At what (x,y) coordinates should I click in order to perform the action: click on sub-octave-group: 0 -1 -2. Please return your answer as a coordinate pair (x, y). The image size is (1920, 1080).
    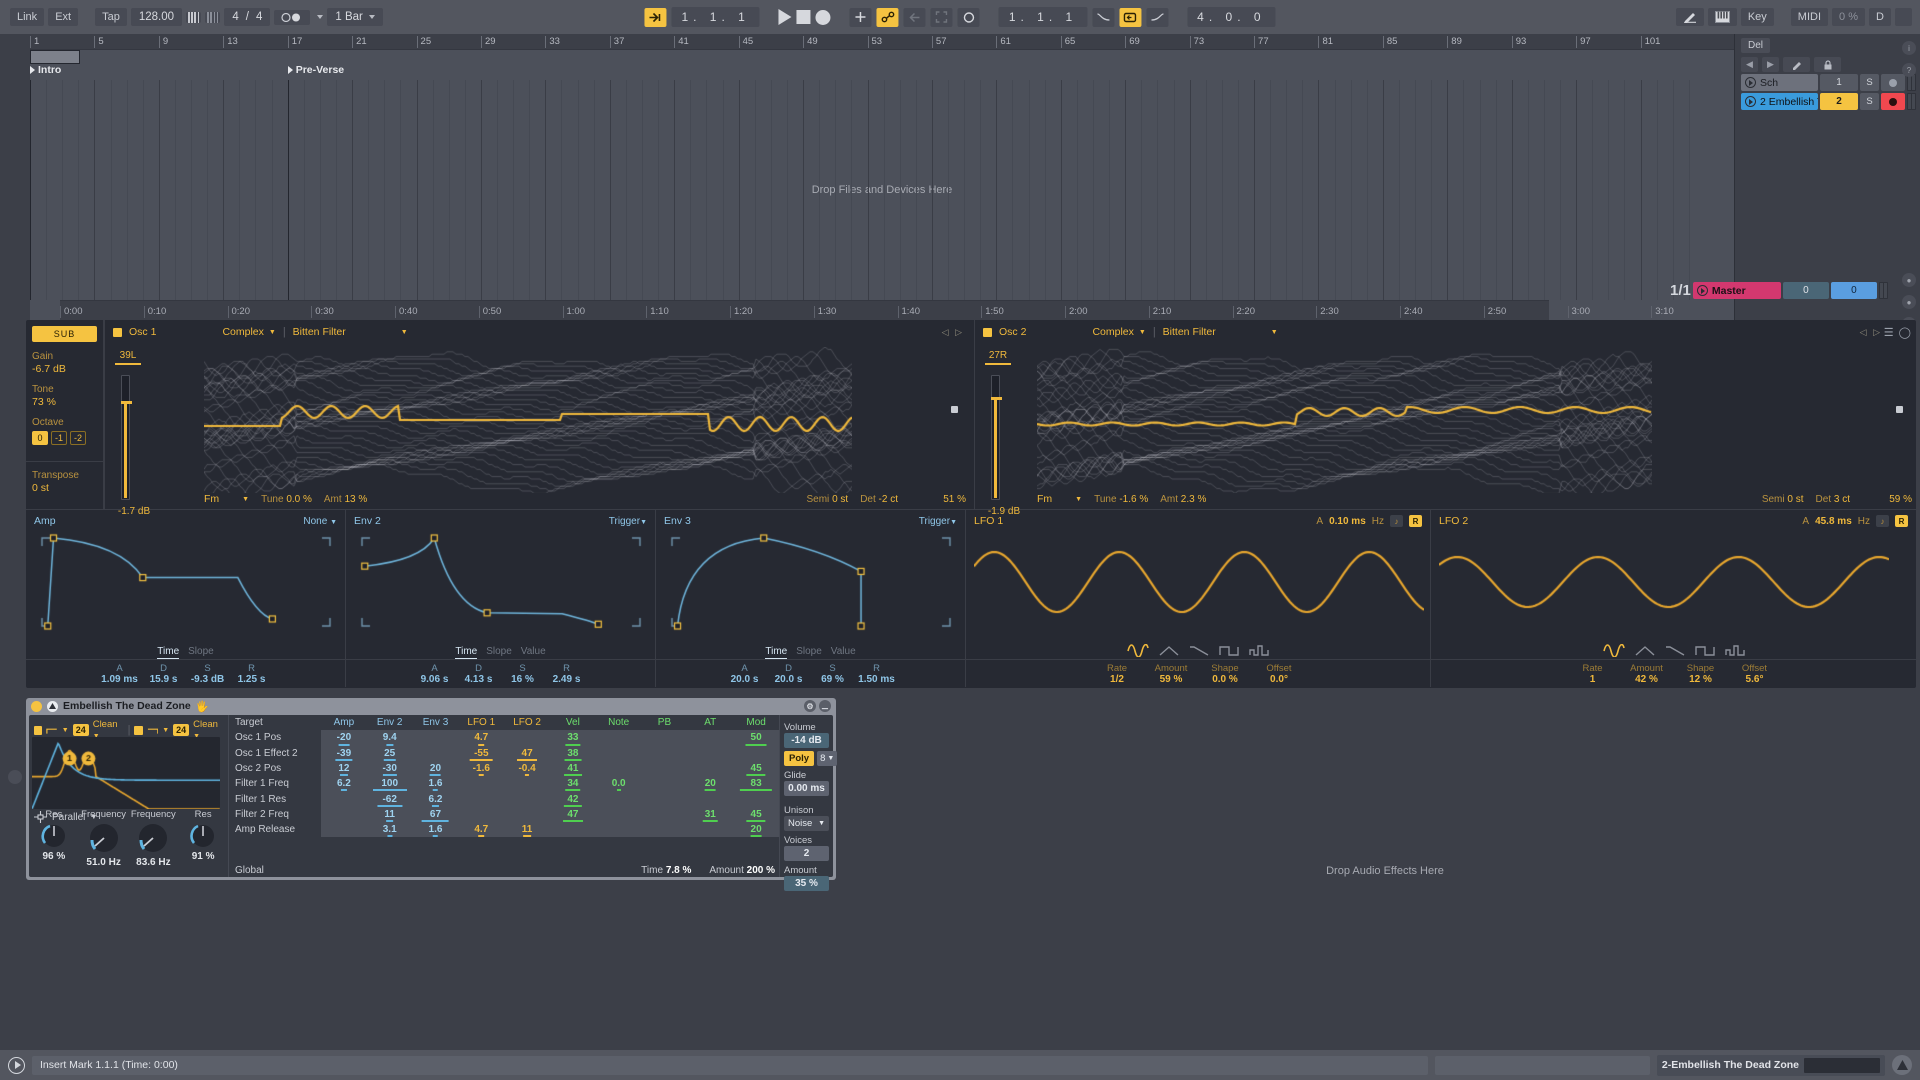
    Looking at the image, I should click on (64, 438).